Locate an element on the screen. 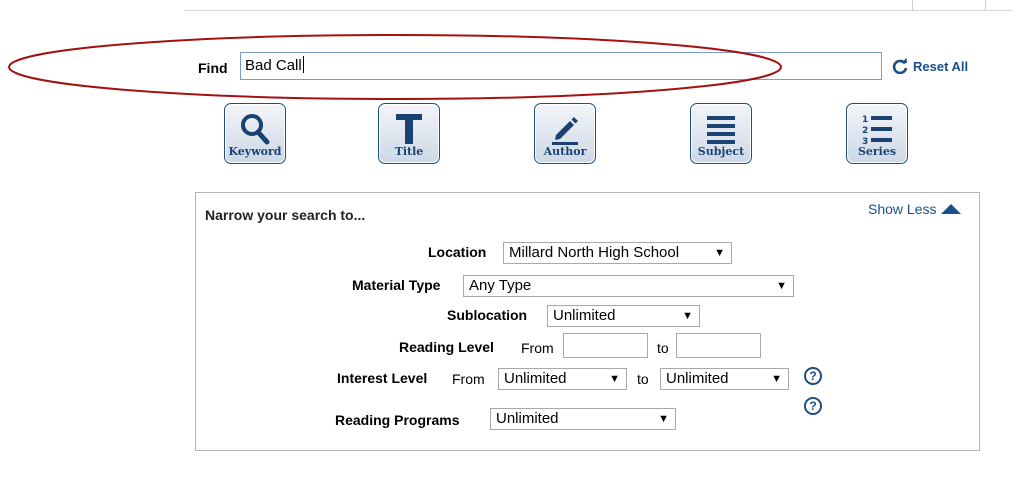 Image resolution: width=1012 pixels, height=478 pixels. material-type-label: Material Type is located at coordinates (396, 285).